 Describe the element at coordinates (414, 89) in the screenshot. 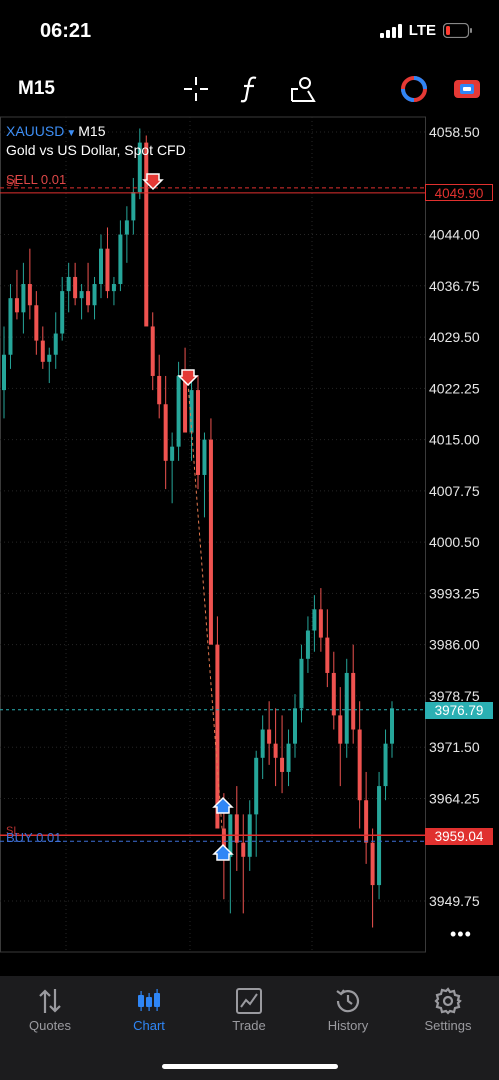

I see `trade-toggle-icon` at that location.